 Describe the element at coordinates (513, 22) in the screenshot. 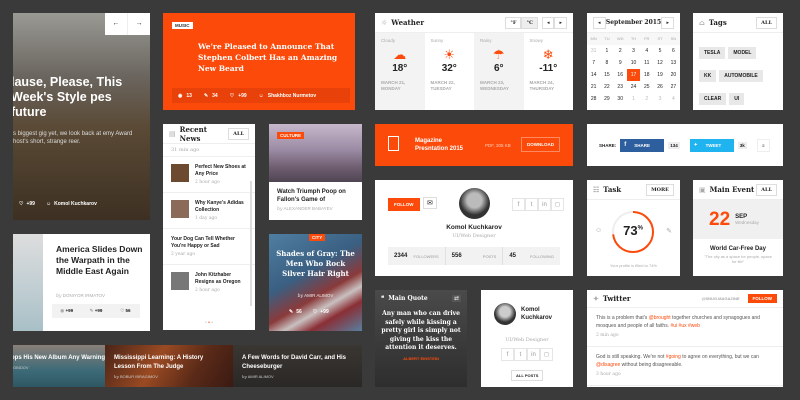

I see `fahrenheit-toggle: °F` at that location.